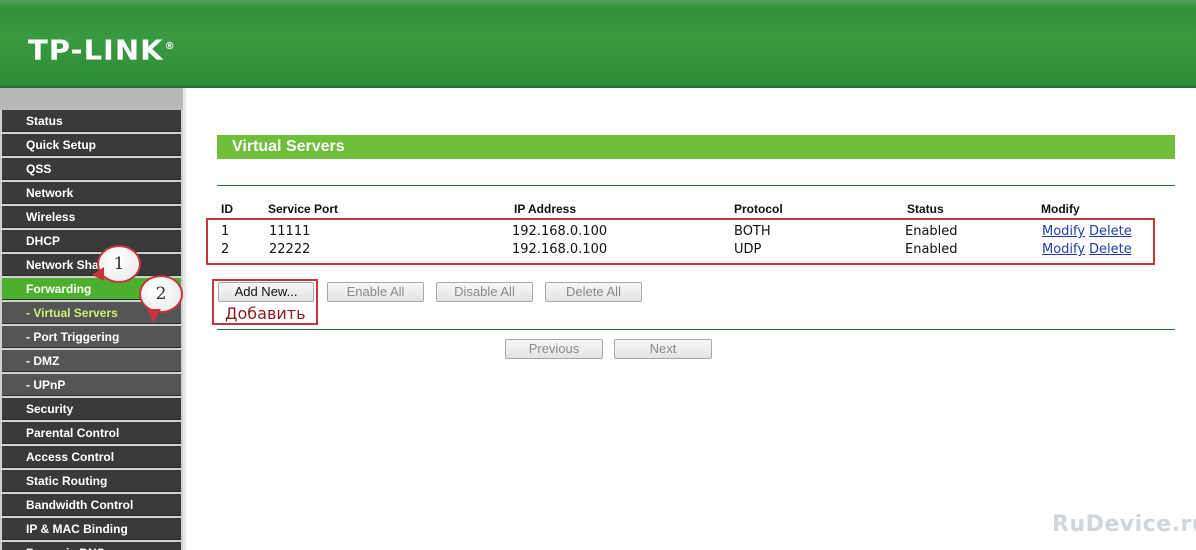 This screenshot has width=1196, height=550. What do you see at coordinates (375, 292) in the screenshot?
I see `enable-all-button: Enable All` at bounding box center [375, 292].